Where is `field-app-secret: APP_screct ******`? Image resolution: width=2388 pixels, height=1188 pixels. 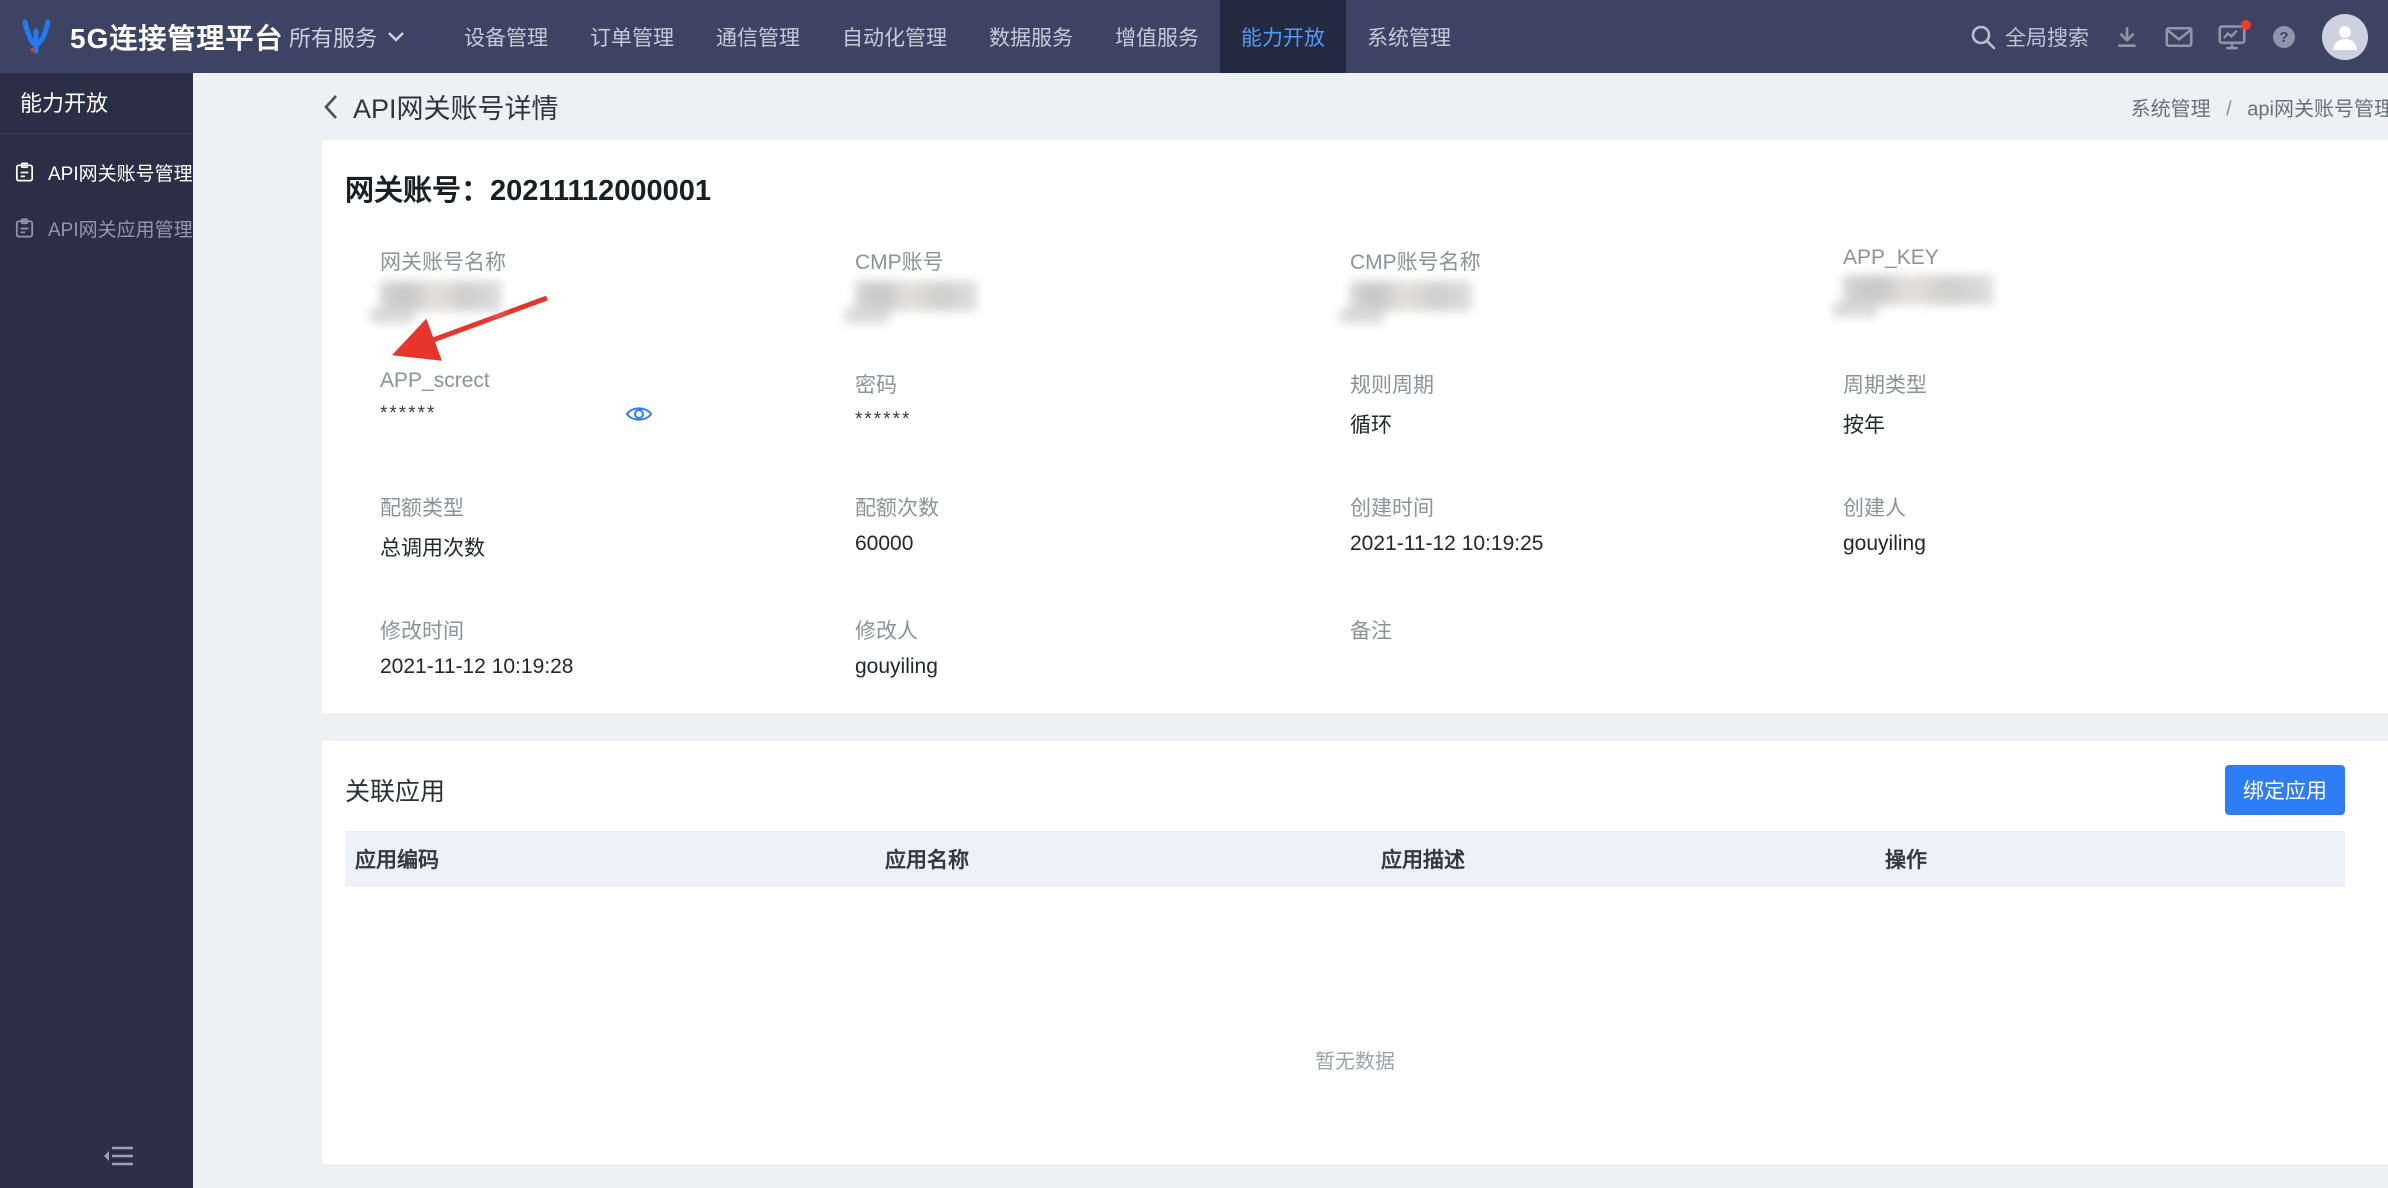
field-app-secret: APP_screct ****** is located at coordinates (617, 430).